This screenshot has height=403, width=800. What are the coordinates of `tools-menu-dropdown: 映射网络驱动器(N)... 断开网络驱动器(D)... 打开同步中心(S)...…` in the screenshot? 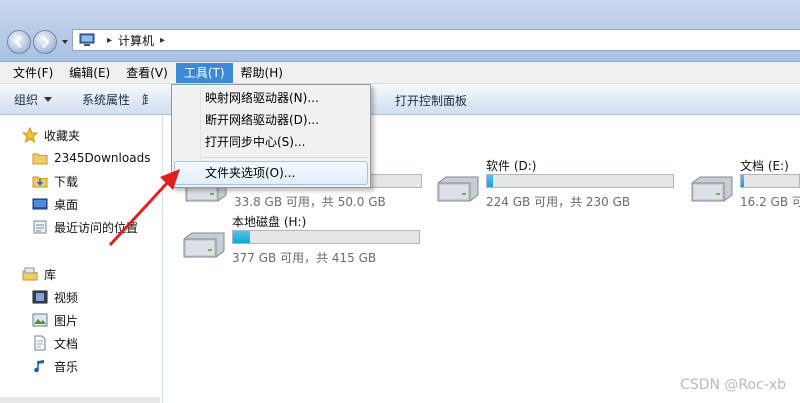 It's located at (271, 136).